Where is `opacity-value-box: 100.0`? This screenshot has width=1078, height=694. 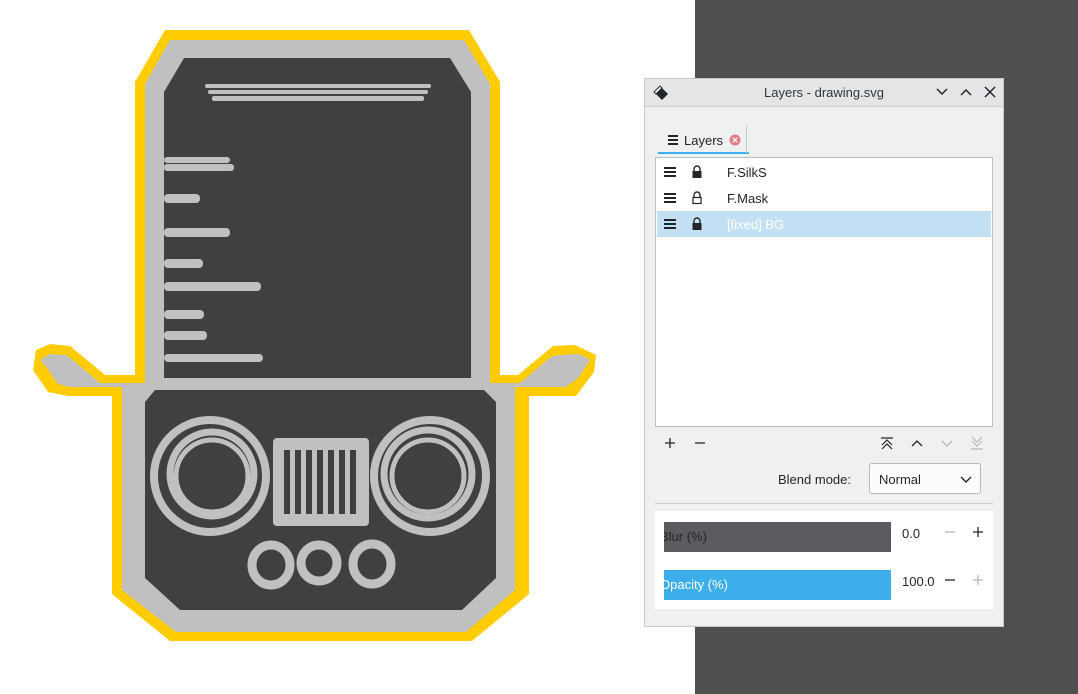 opacity-value-box: 100.0 is located at coordinates (946, 581).